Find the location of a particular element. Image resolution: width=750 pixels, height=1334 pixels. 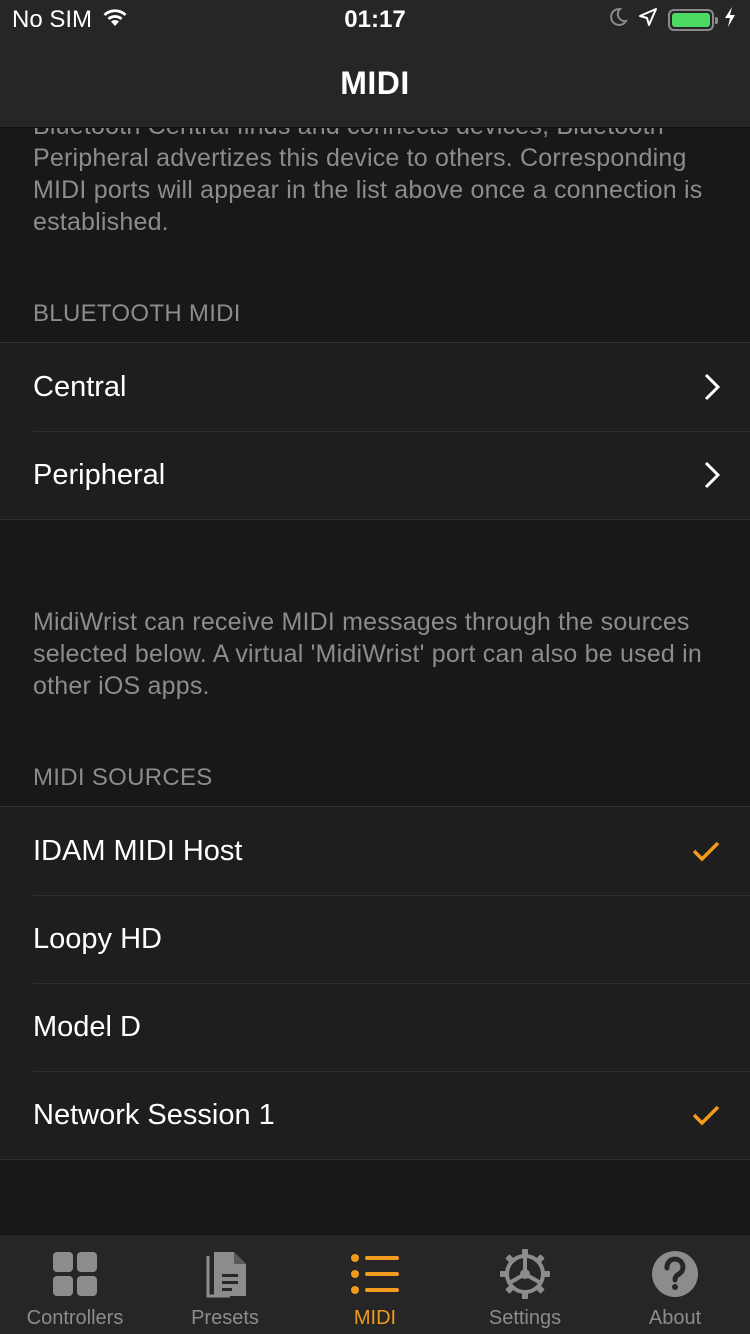

tab-controllers: Controllers is located at coordinates (75, 1284).